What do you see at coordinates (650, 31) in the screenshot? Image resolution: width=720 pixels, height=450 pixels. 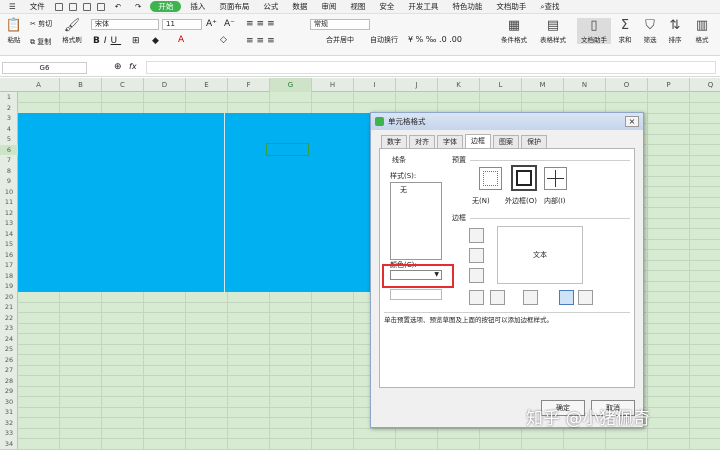 I see `filter-button: ⛉ 筛选` at bounding box center [650, 31].